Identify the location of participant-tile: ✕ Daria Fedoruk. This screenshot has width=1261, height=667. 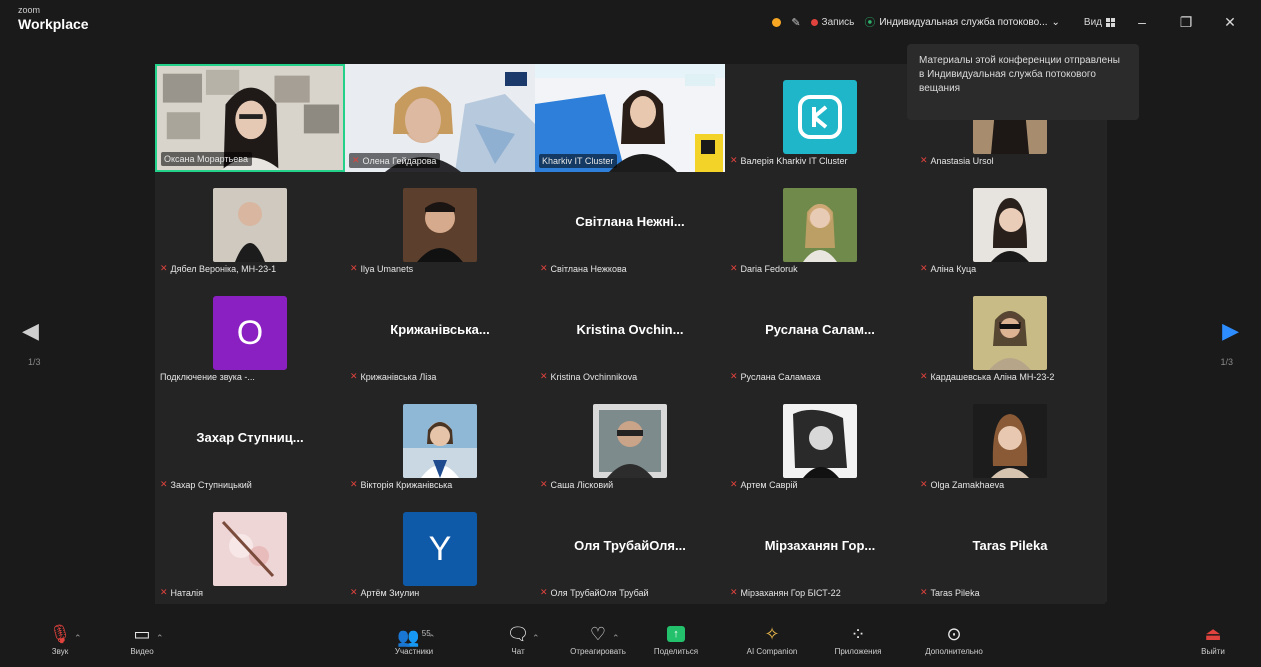
(820, 226).